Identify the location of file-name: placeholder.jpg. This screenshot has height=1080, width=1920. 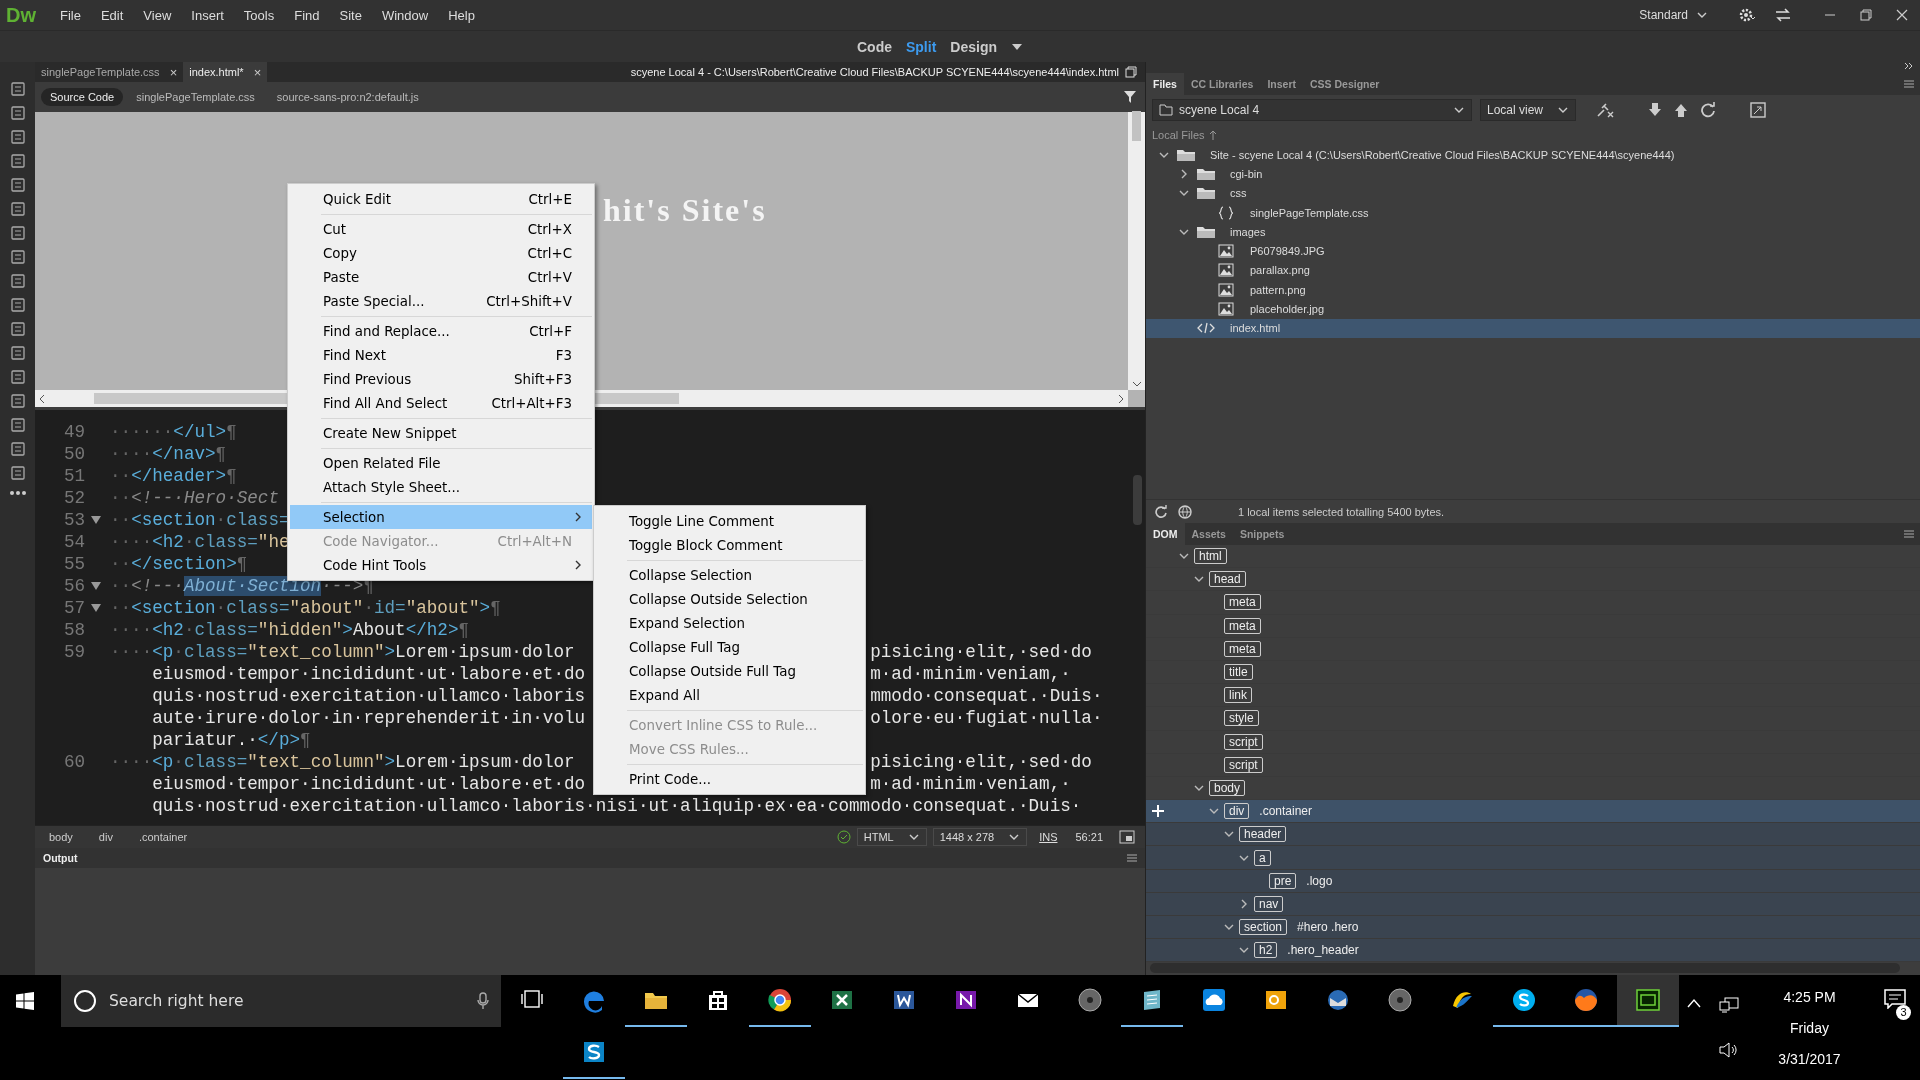
(1287, 309).